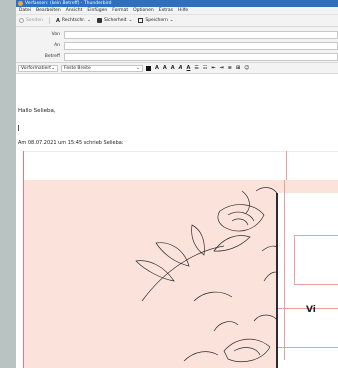  I want to click on insert-icon: ⊞, so click(238, 68).